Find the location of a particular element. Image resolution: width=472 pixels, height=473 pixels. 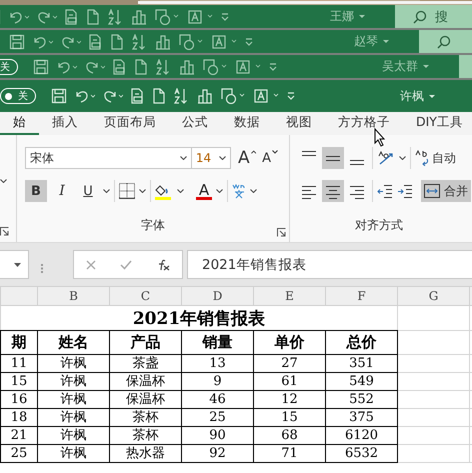

ribbon-tab: 方方格子 is located at coordinates (364, 123).